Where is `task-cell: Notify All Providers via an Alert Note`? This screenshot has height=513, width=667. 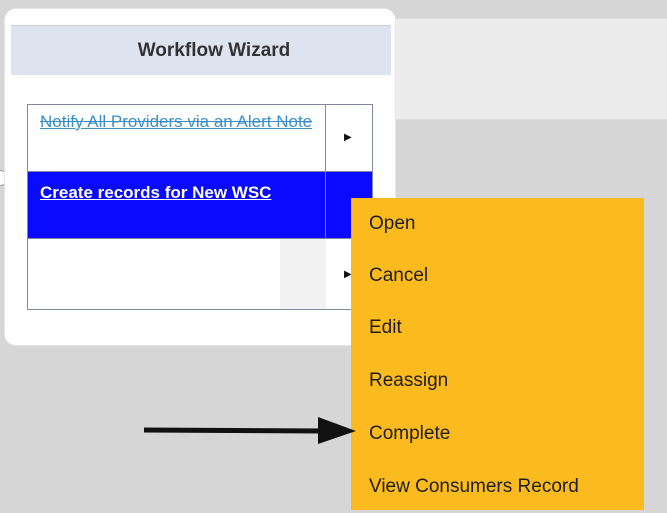 task-cell: Notify All Providers via an Alert Note is located at coordinates (177, 138).